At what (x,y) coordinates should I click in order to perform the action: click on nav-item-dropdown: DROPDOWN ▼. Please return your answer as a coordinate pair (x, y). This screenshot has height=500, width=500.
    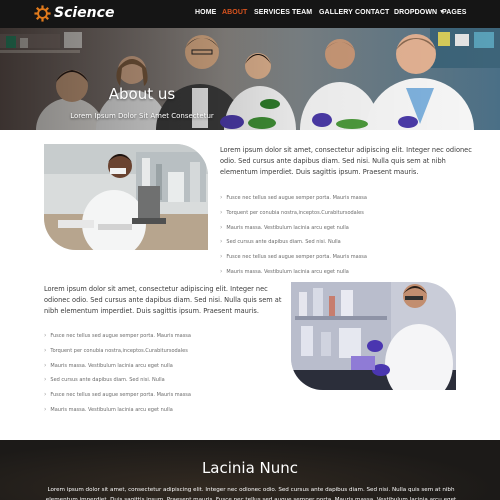
    Looking at the image, I should click on (419, 12).